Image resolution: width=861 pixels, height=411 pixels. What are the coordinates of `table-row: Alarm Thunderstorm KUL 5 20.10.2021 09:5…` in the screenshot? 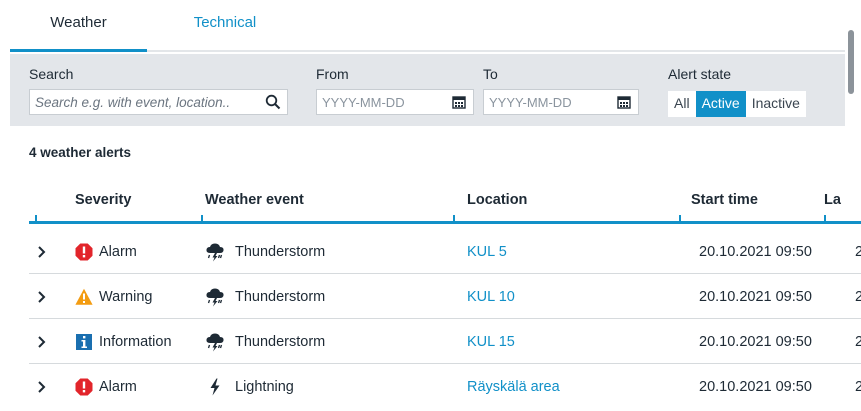 It's located at (445, 251).